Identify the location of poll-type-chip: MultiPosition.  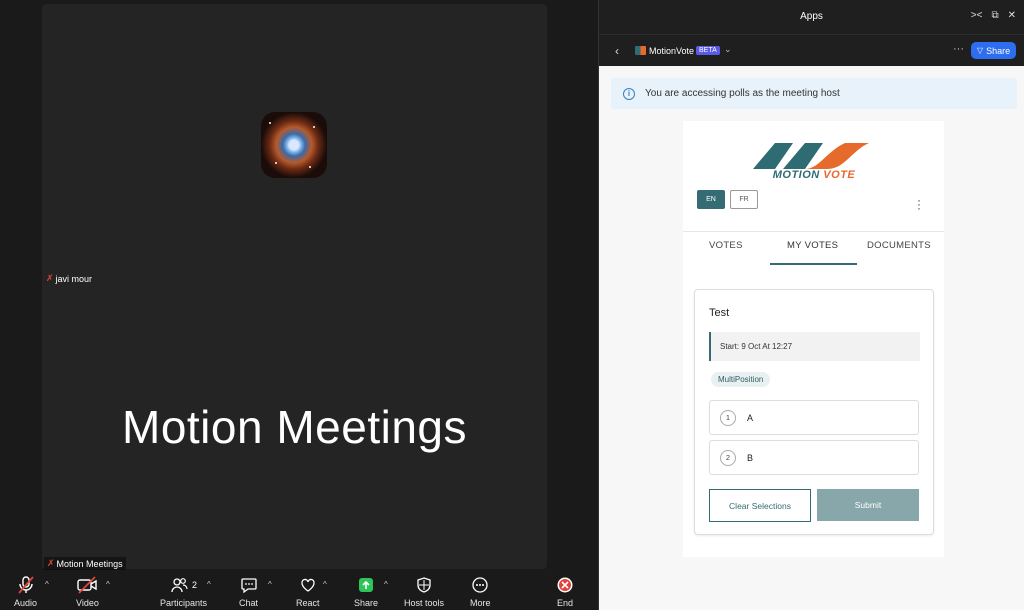
(741, 379).